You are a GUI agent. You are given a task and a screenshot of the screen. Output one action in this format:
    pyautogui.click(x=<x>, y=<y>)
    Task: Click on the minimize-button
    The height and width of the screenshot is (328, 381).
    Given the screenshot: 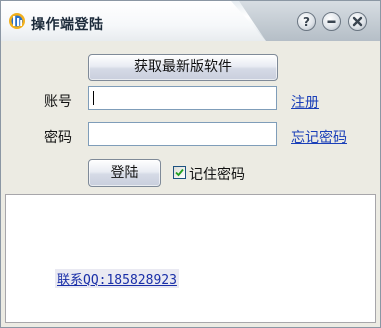 What is the action you would take?
    pyautogui.click(x=331, y=21)
    